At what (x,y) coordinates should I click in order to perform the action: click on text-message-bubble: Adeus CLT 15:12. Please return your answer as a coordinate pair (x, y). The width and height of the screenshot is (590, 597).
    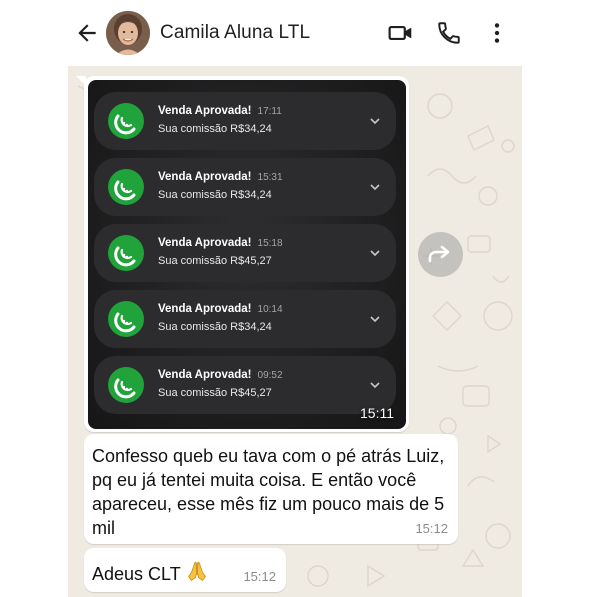
    Looking at the image, I should click on (185, 570).